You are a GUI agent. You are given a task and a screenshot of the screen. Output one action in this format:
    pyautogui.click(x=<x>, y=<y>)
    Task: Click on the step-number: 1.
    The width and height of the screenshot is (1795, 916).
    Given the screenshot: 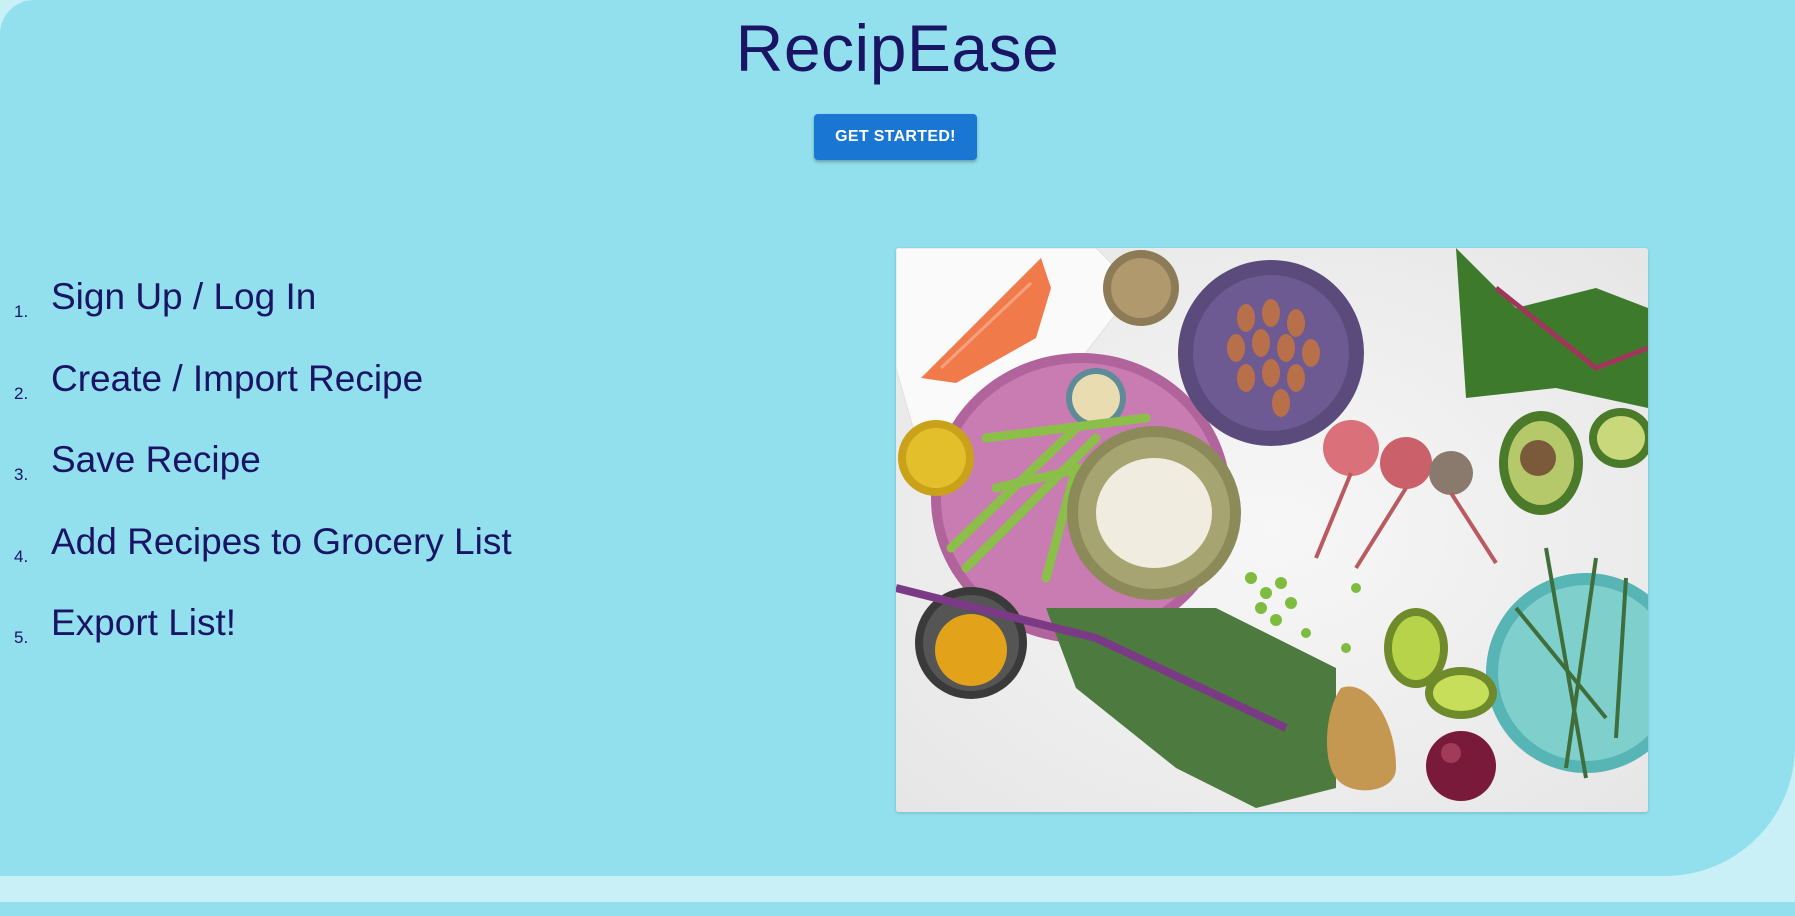 What is the action you would take?
    pyautogui.click(x=21, y=311)
    